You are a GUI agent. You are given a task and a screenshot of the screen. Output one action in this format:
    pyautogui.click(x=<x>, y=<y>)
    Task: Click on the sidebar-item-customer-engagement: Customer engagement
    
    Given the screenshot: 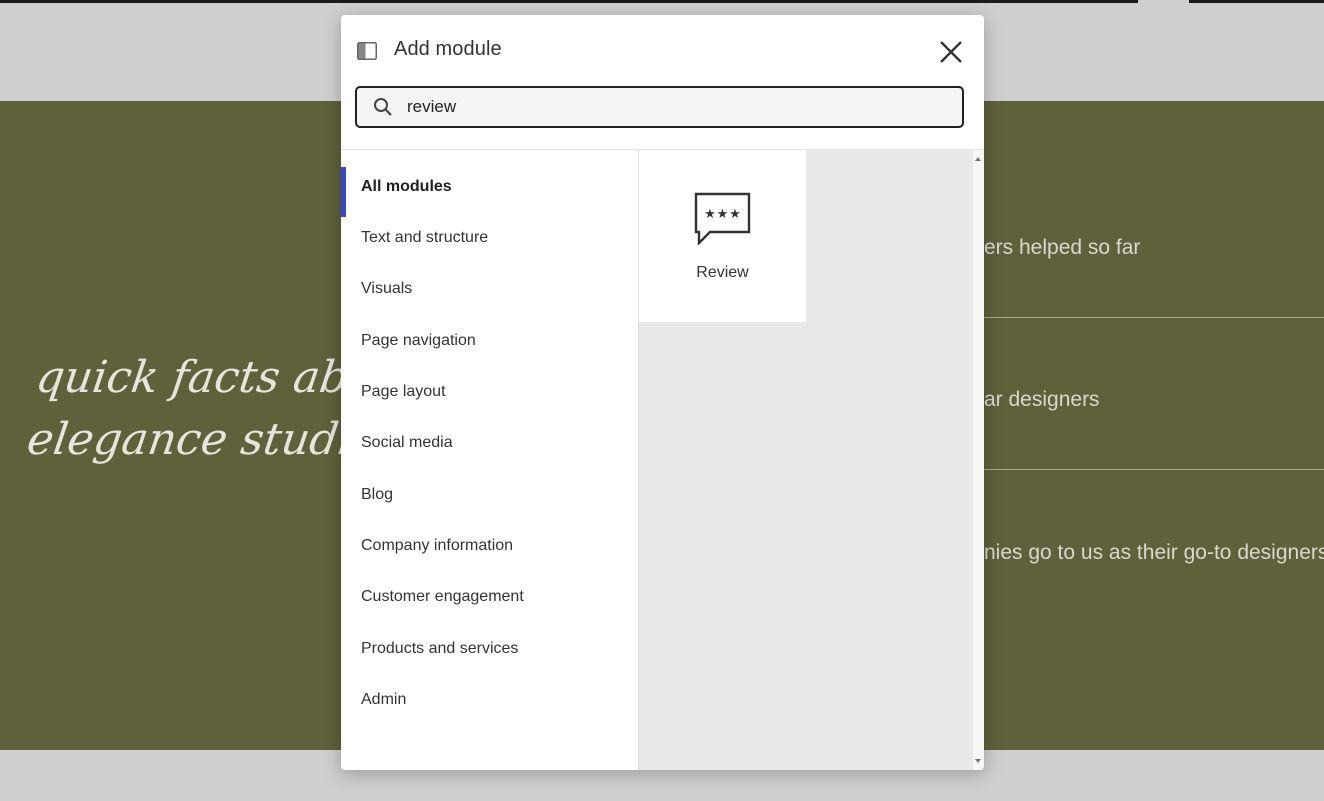 What is the action you would take?
    pyautogui.click(x=489, y=597)
    